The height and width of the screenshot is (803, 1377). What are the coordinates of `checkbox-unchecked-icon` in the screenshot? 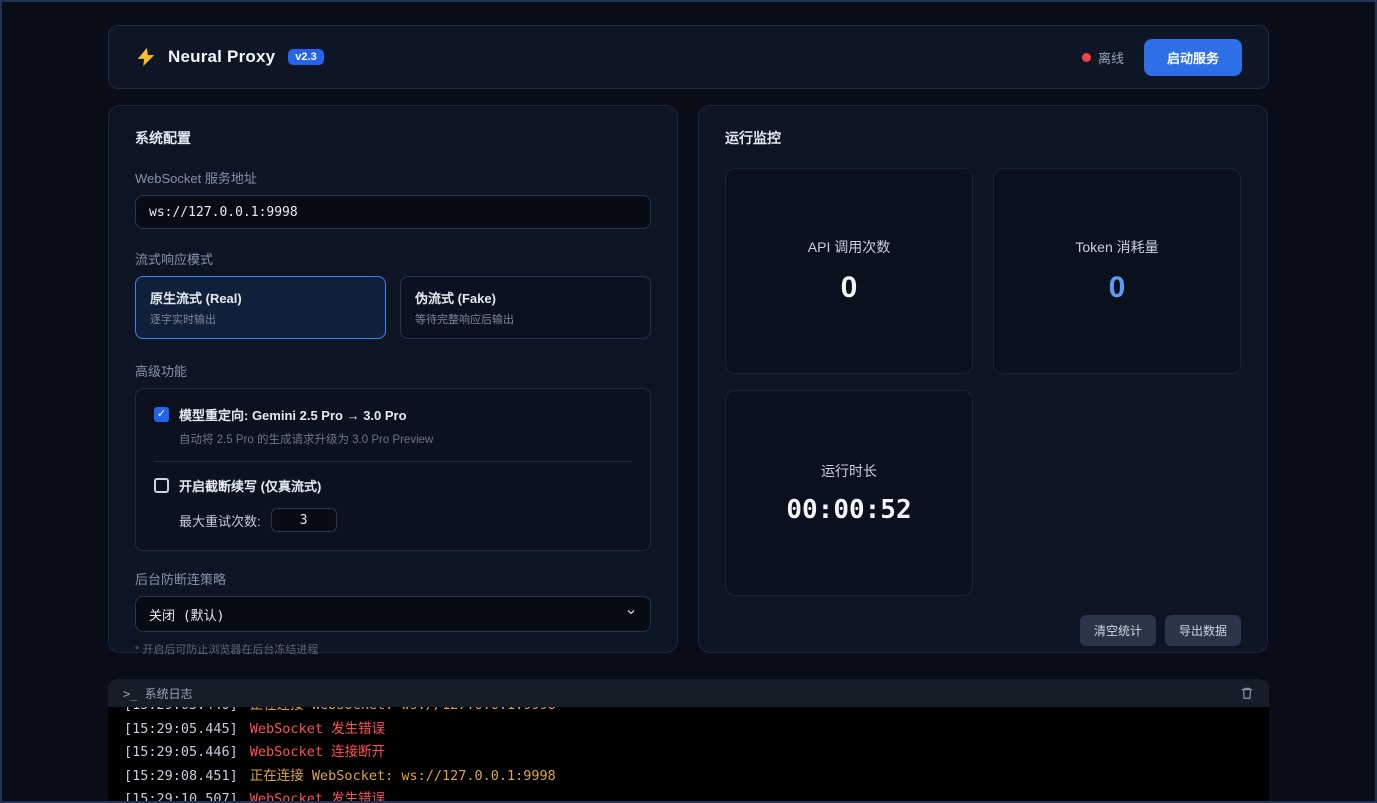 It's located at (161, 485).